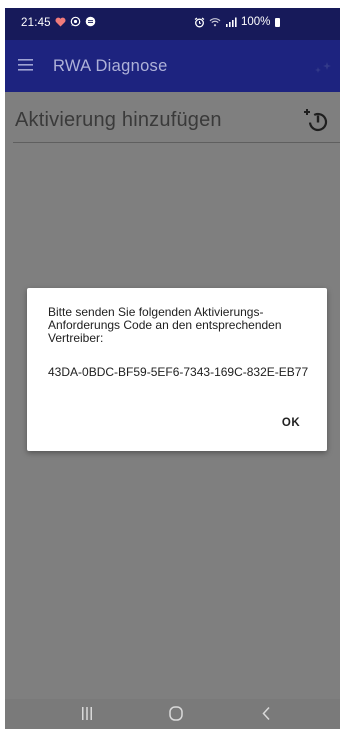  I want to click on app-bar: RWA Diagnose, so click(172, 66).